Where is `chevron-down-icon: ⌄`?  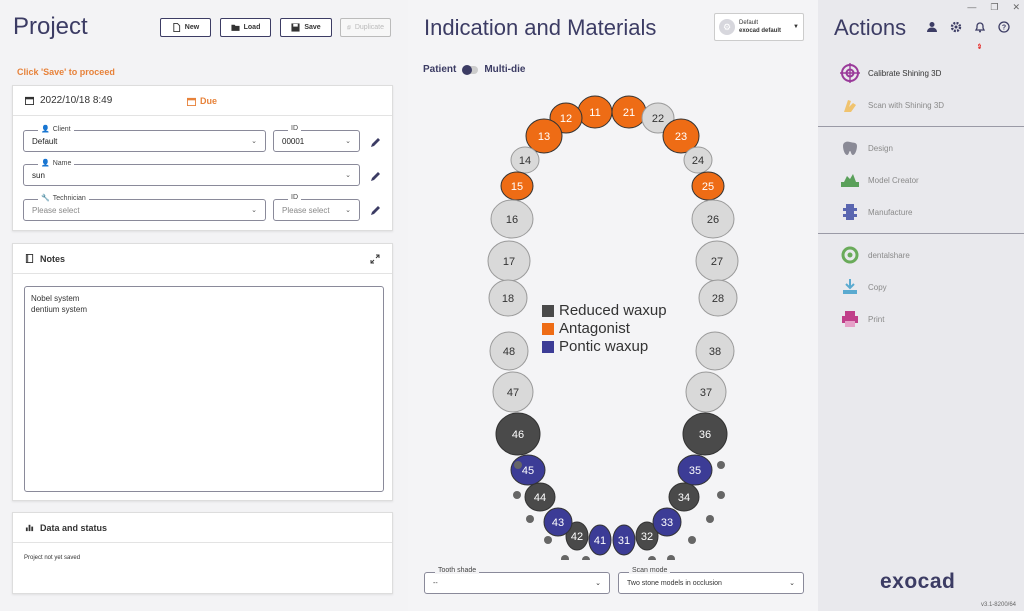
chevron-down-icon: ⌄ is located at coordinates (598, 583).